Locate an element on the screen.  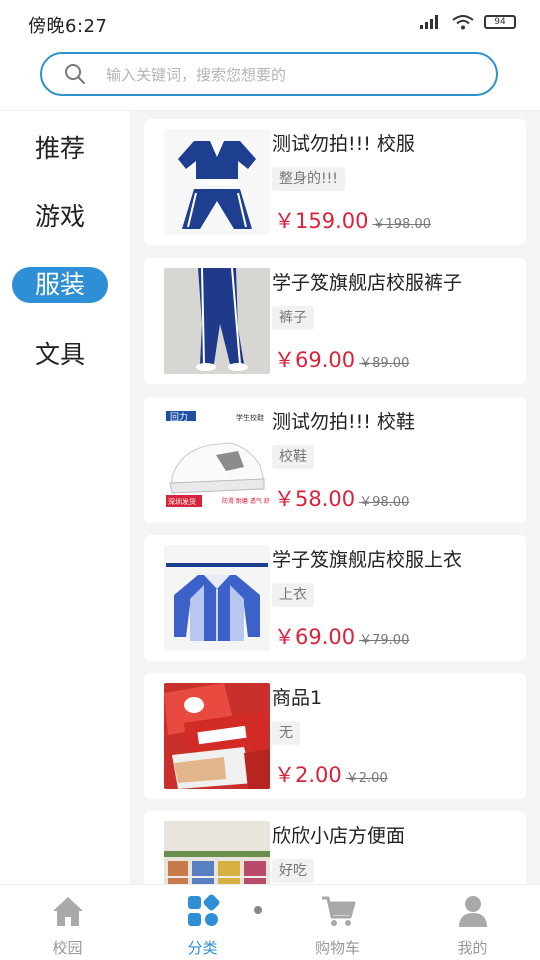
sidebar-item-games: 游戏 is located at coordinates (60, 217).